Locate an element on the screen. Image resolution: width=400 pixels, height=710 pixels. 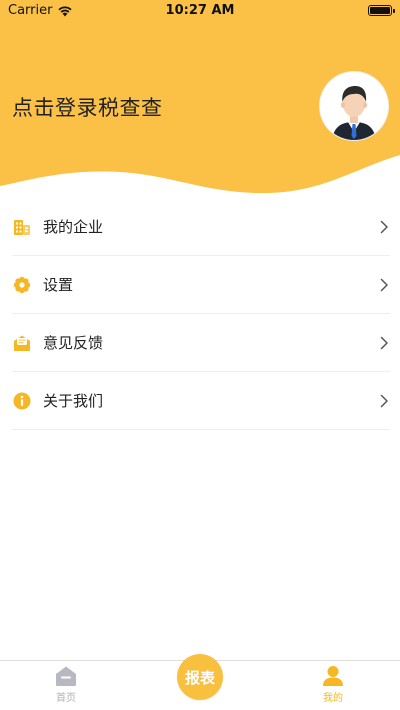
home-icon is located at coordinates (66, 676).